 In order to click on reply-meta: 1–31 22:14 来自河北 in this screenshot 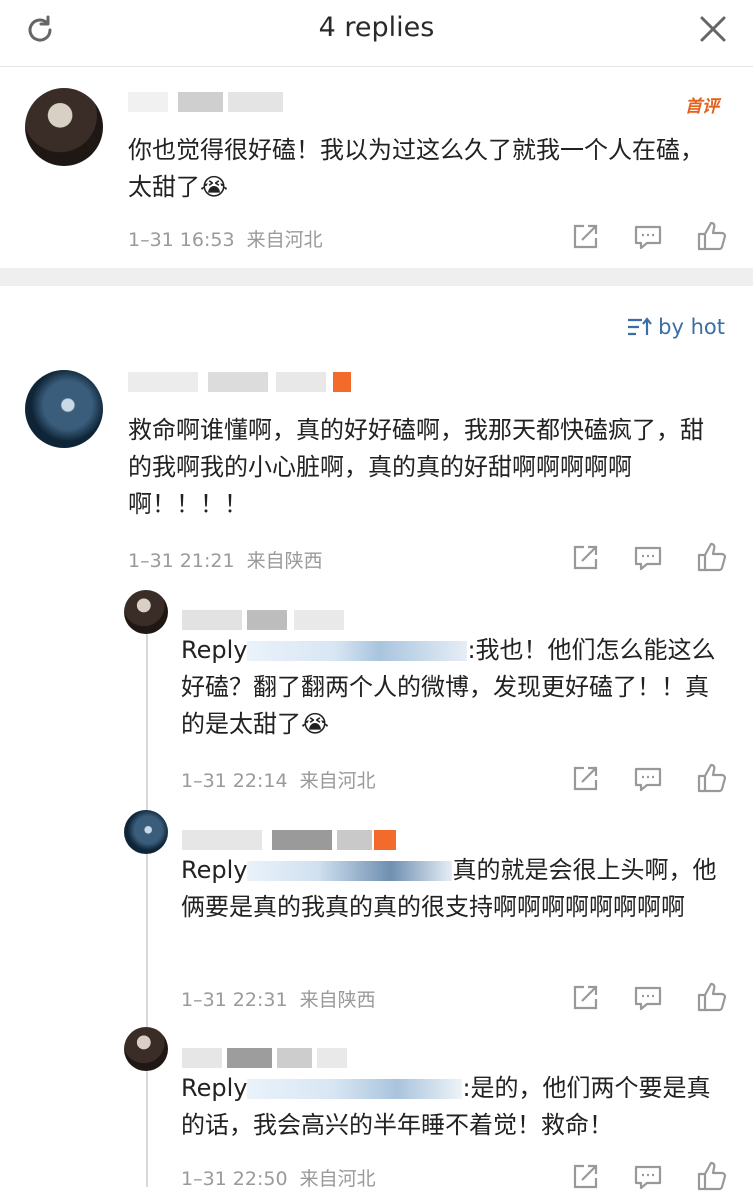, I will do `click(278, 779)`.